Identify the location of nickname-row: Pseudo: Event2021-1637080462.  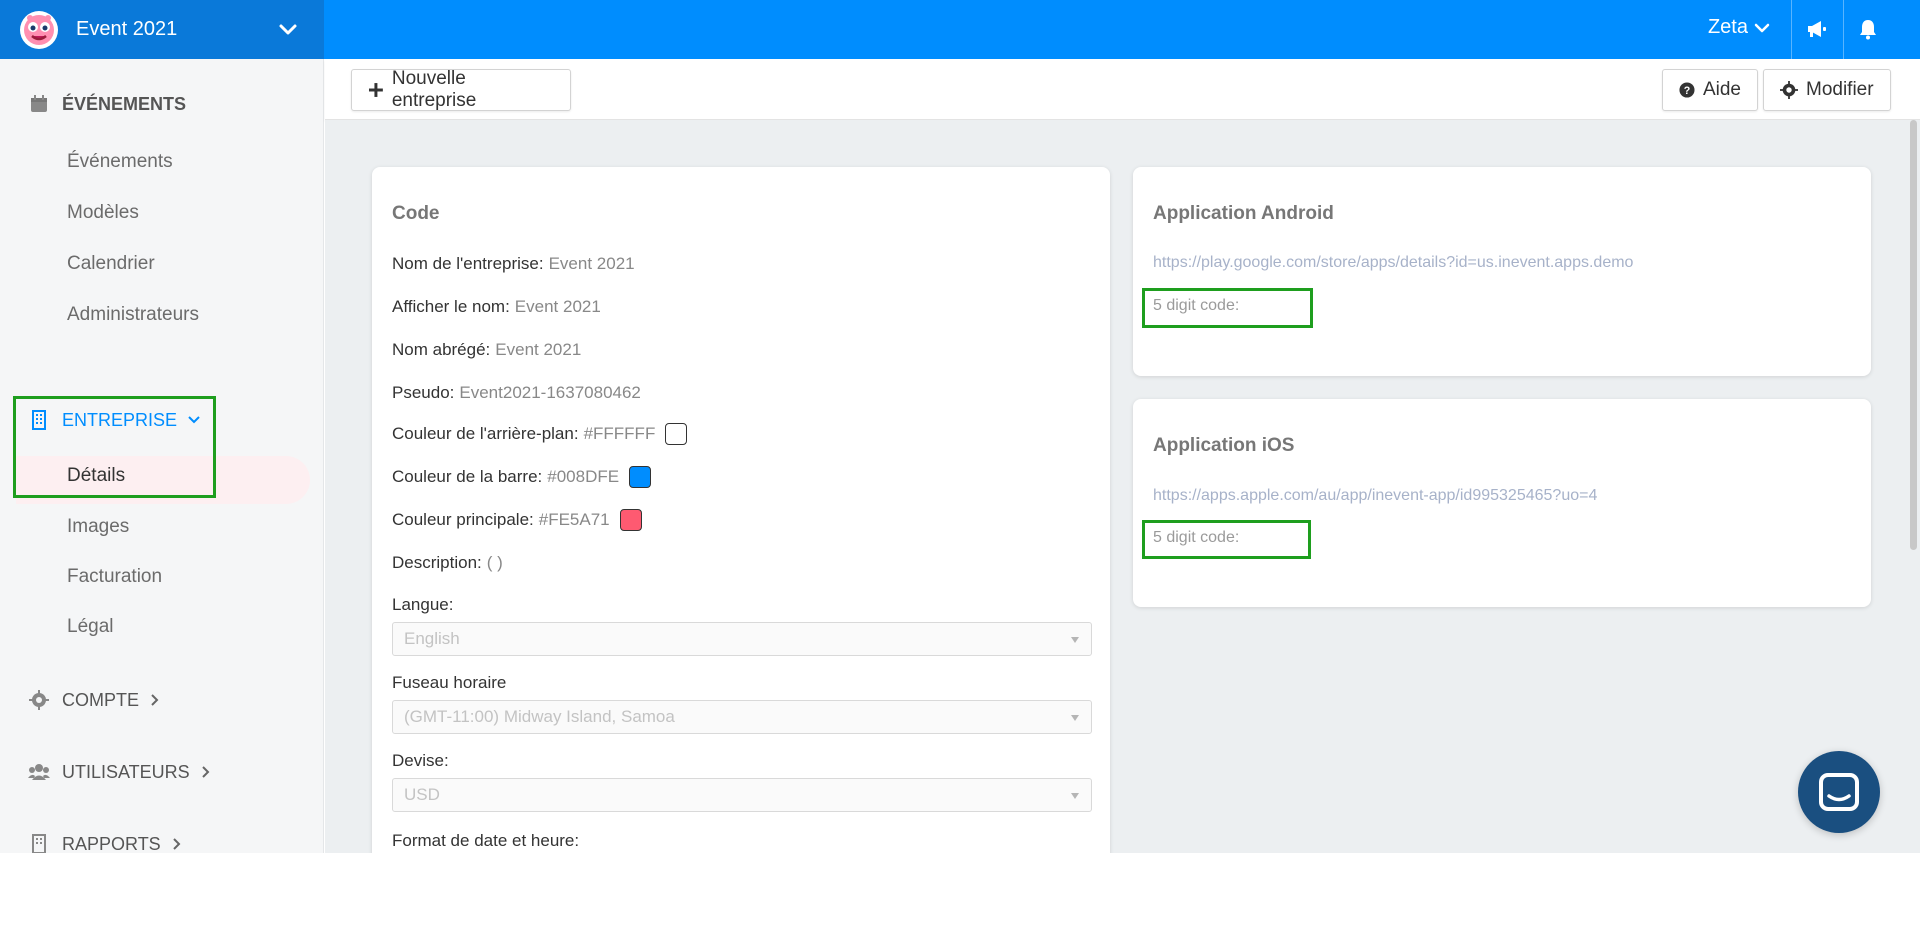
(516, 393).